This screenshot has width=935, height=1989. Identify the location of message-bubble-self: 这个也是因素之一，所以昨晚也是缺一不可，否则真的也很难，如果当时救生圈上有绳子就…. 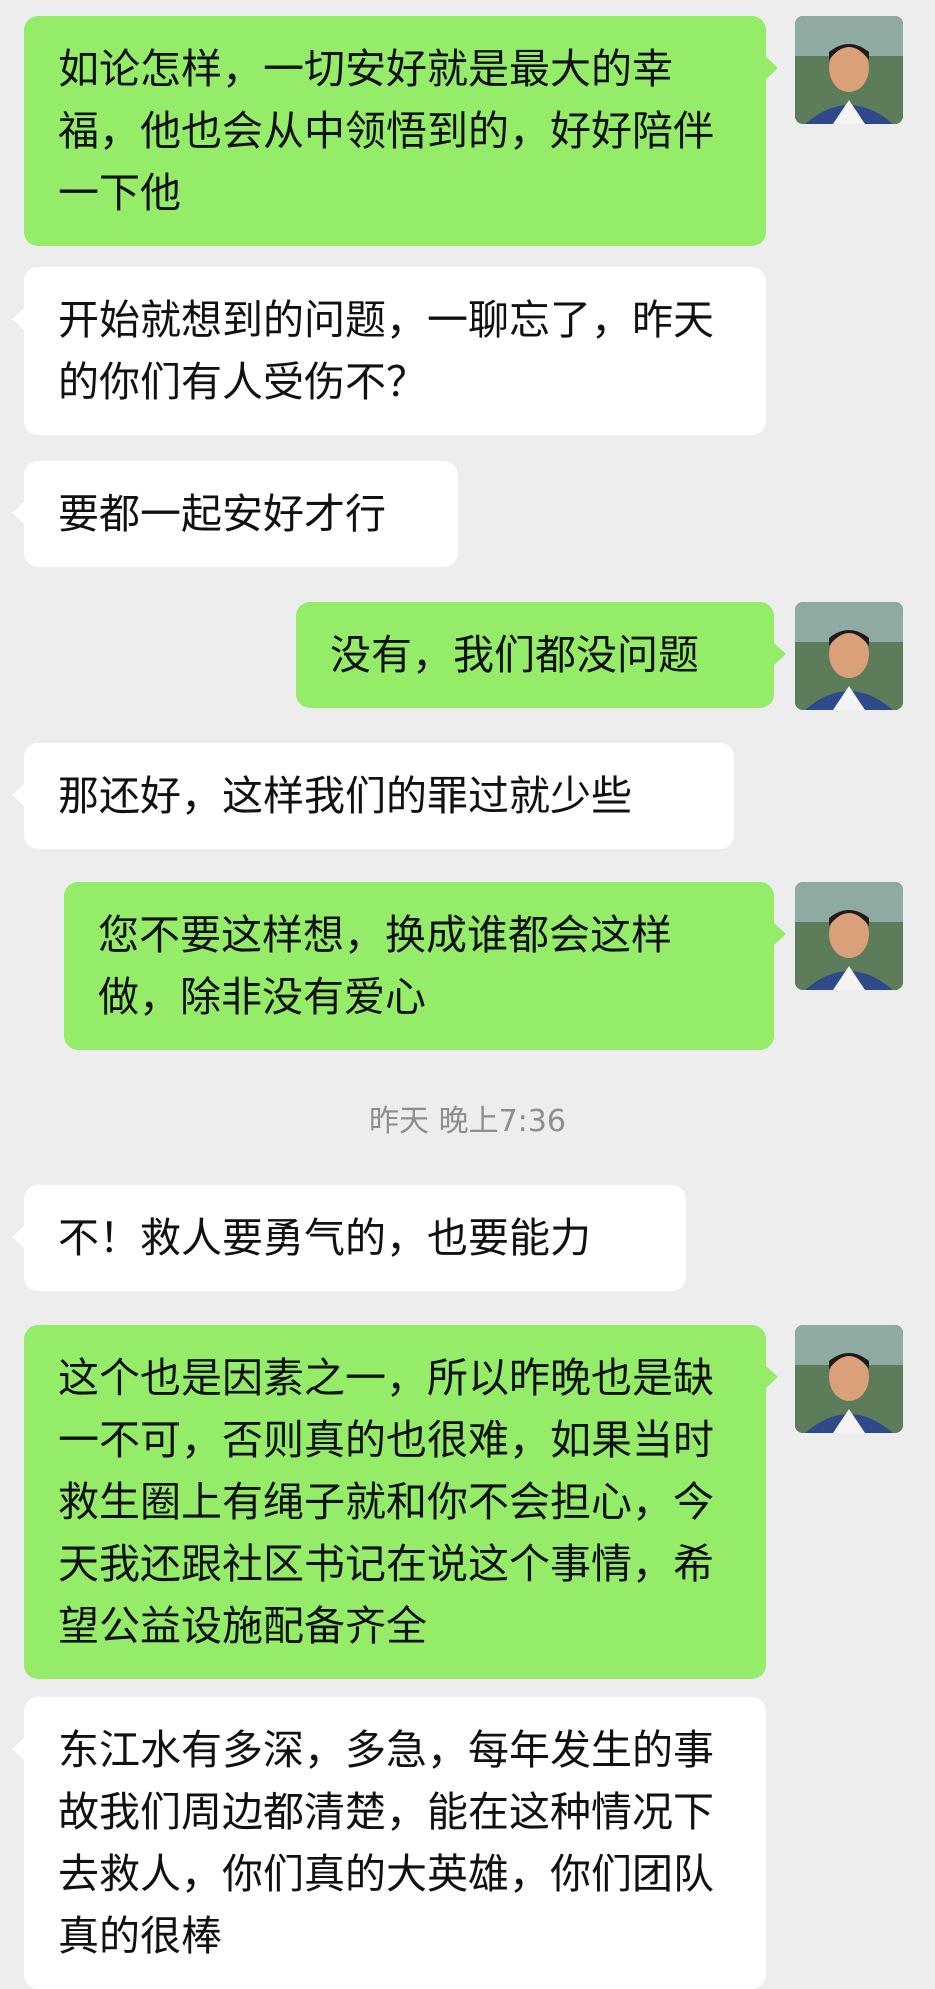
(401, 1502).